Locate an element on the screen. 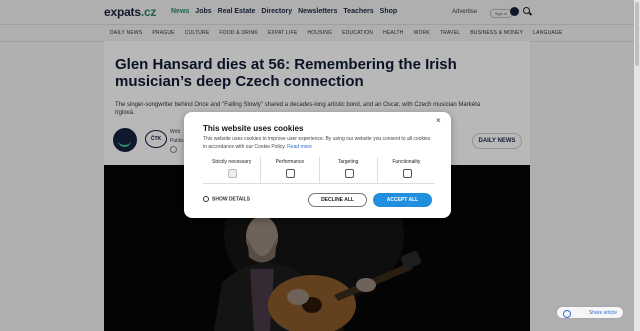 This screenshot has height=331, width=640. category-functionality: Functionality is located at coordinates (406, 170).